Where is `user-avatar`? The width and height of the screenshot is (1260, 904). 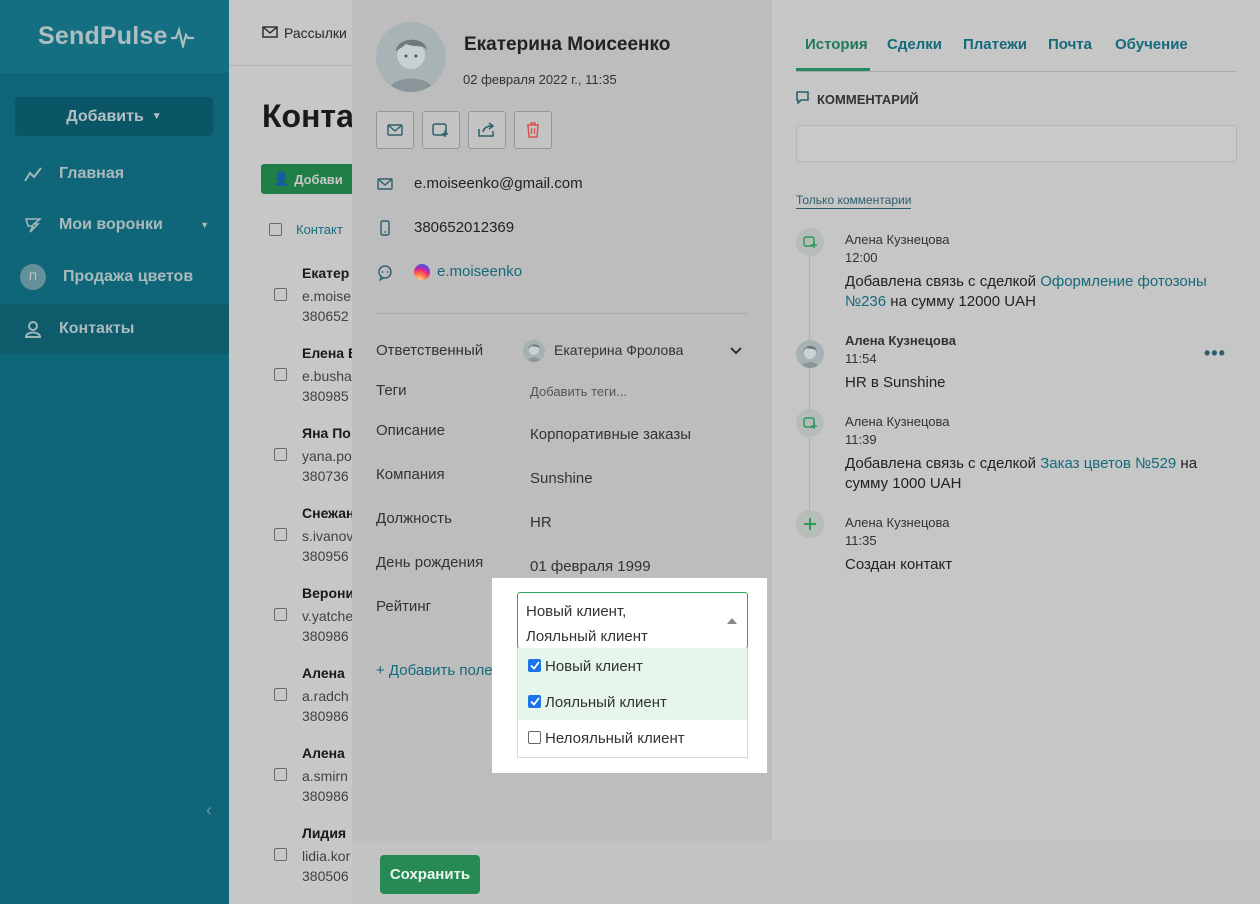 user-avatar is located at coordinates (810, 354).